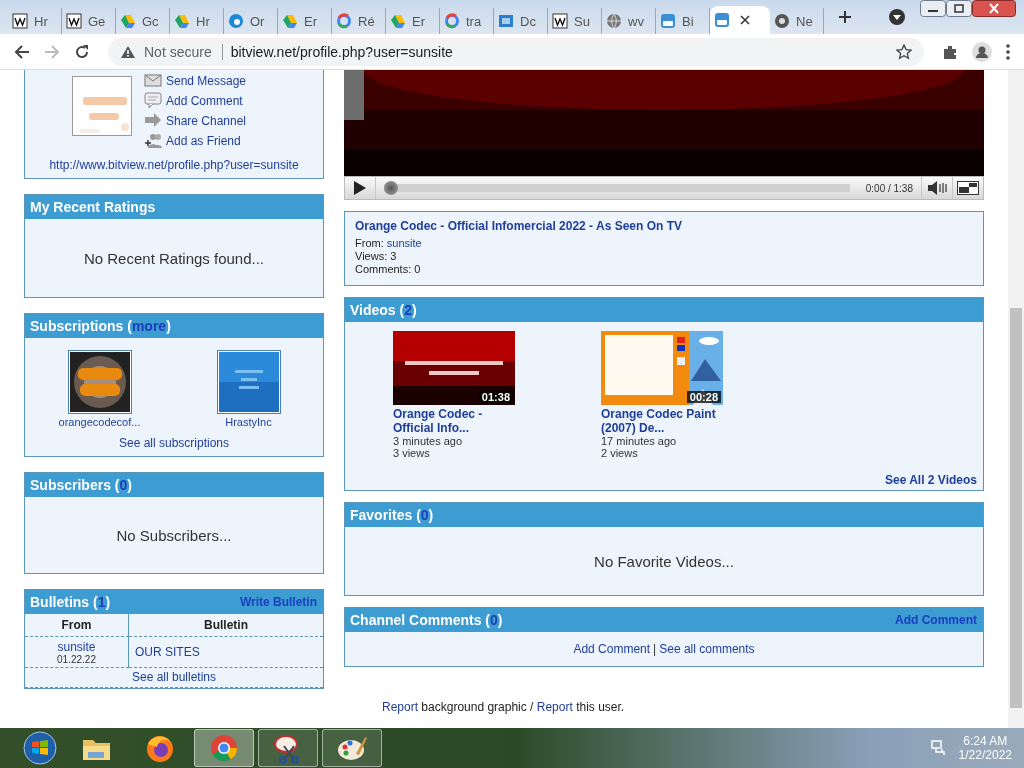  Describe the element at coordinates (620, 453) in the screenshot. I see `view-count: 2 views` at that location.